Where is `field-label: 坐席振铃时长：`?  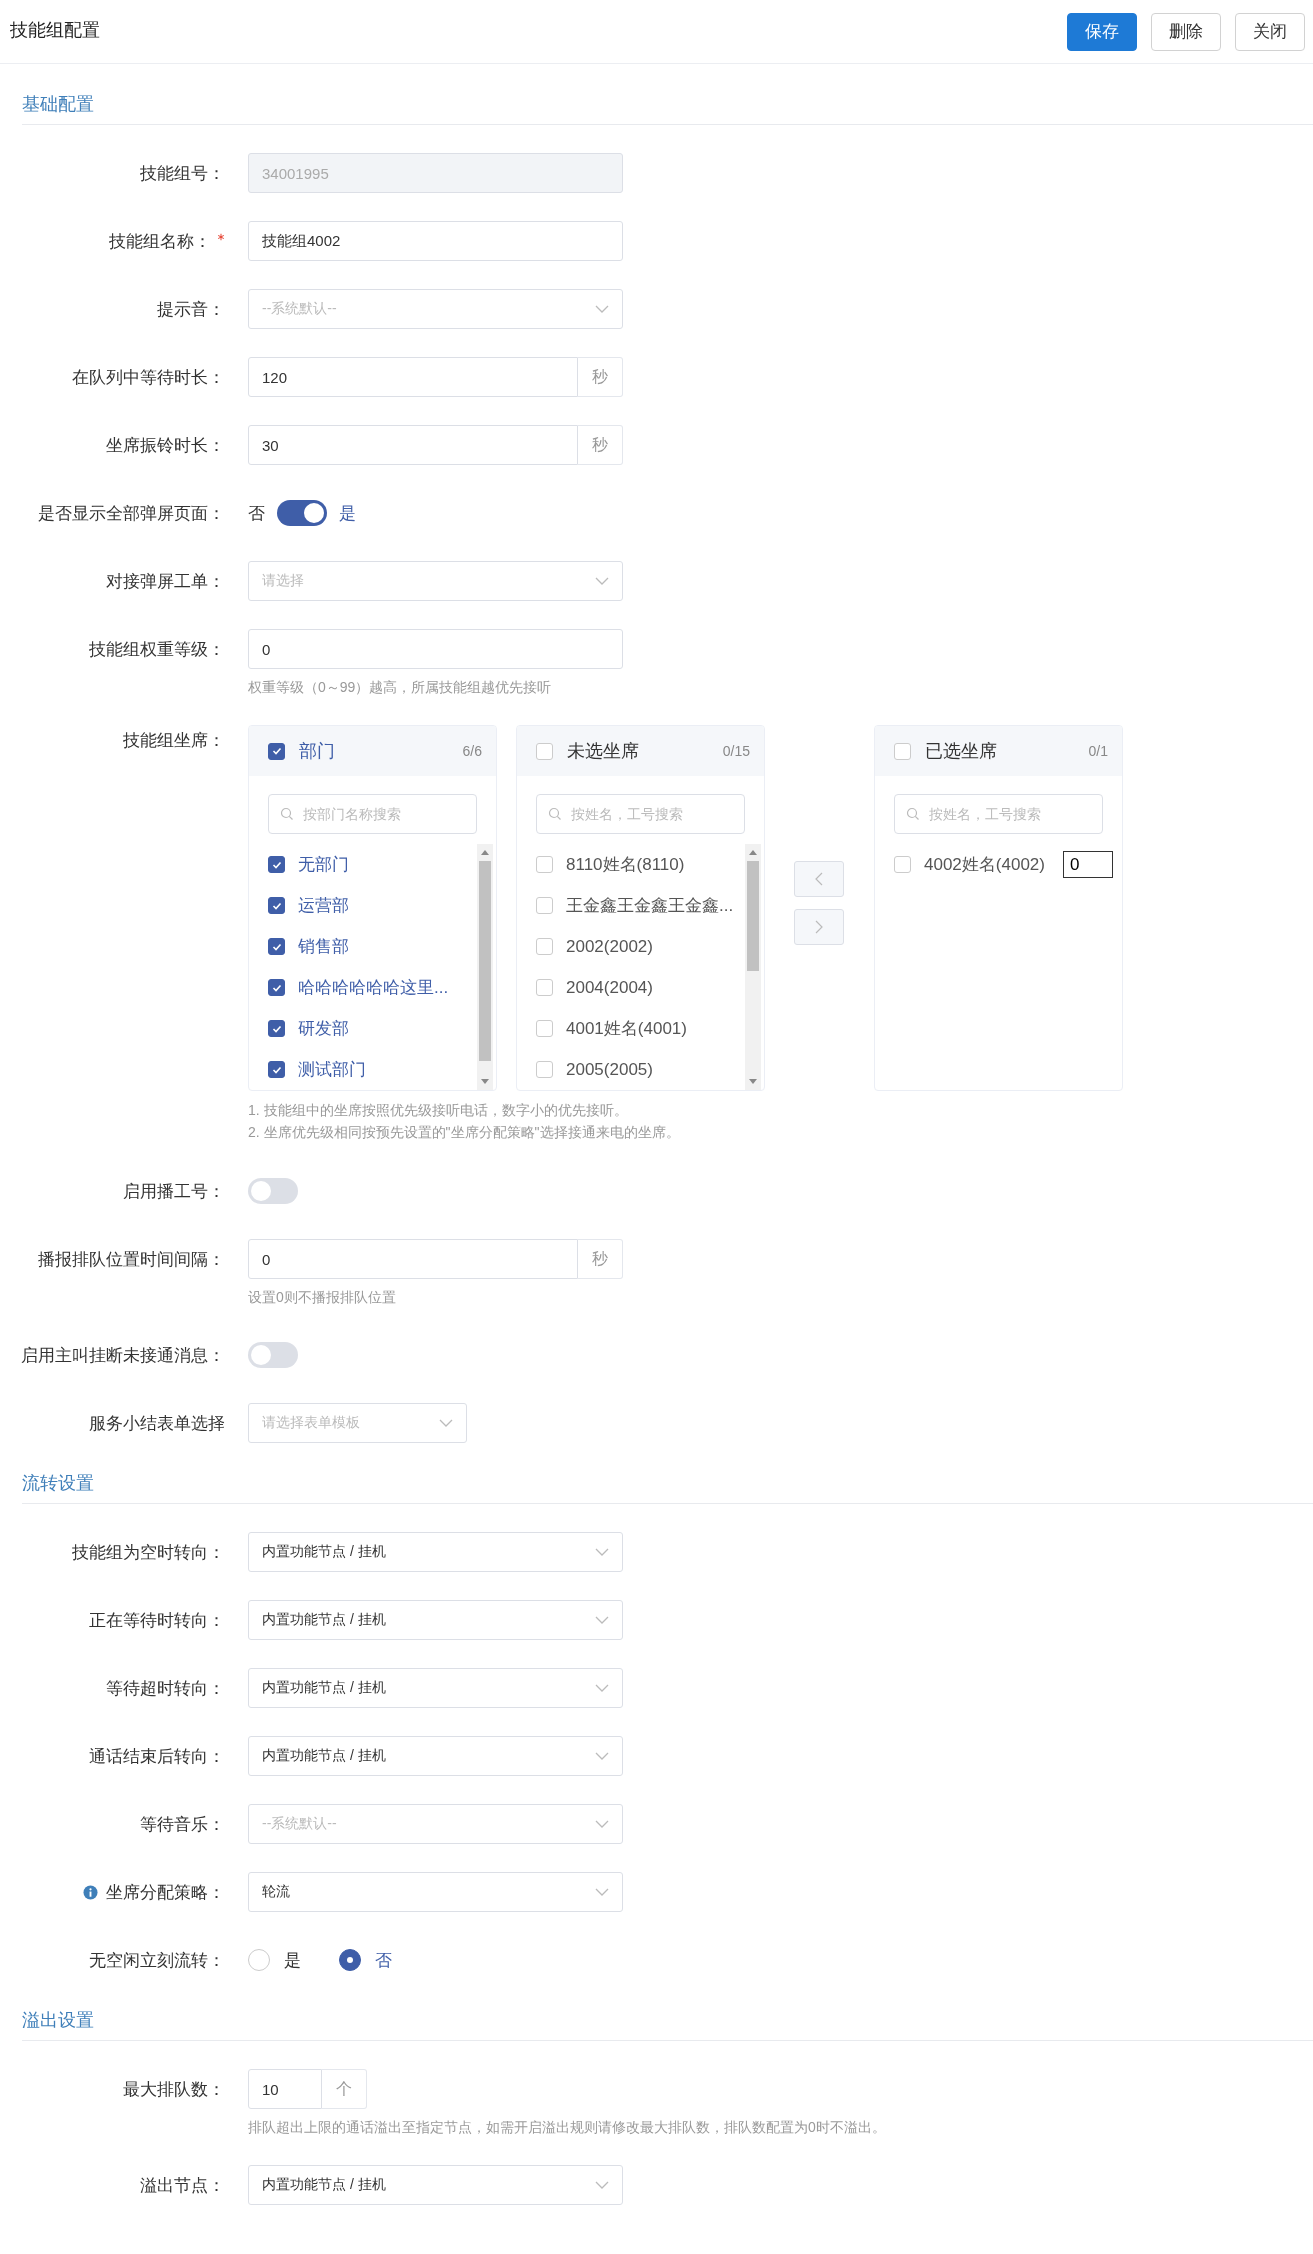 field-label: 坐席振铃时长： is located at coordinates (165, 445).